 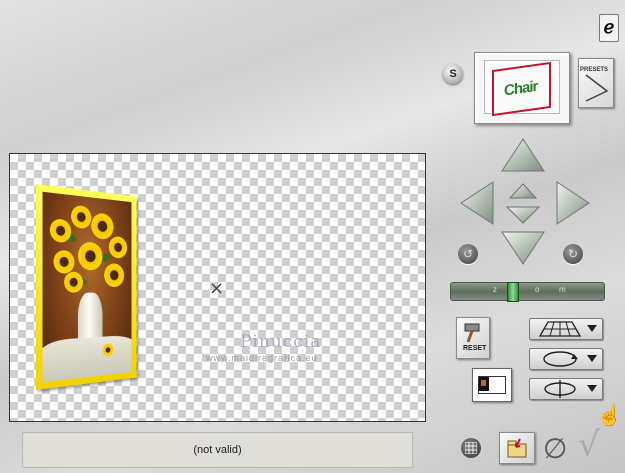 What do you see at coordinates (262, 358) in the screenshot?
I see `watermark-url: www.maidiregrafica.eu` at bounding box center [262, 358].